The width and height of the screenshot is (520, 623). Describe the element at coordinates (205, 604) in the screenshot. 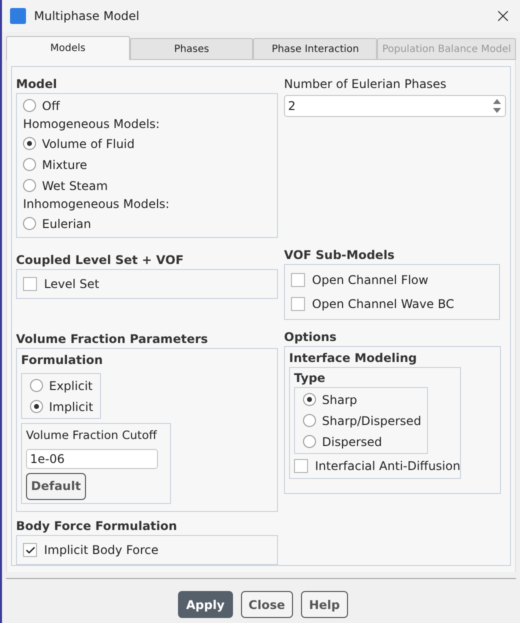

I see `dialog-button: Apply` at that location.